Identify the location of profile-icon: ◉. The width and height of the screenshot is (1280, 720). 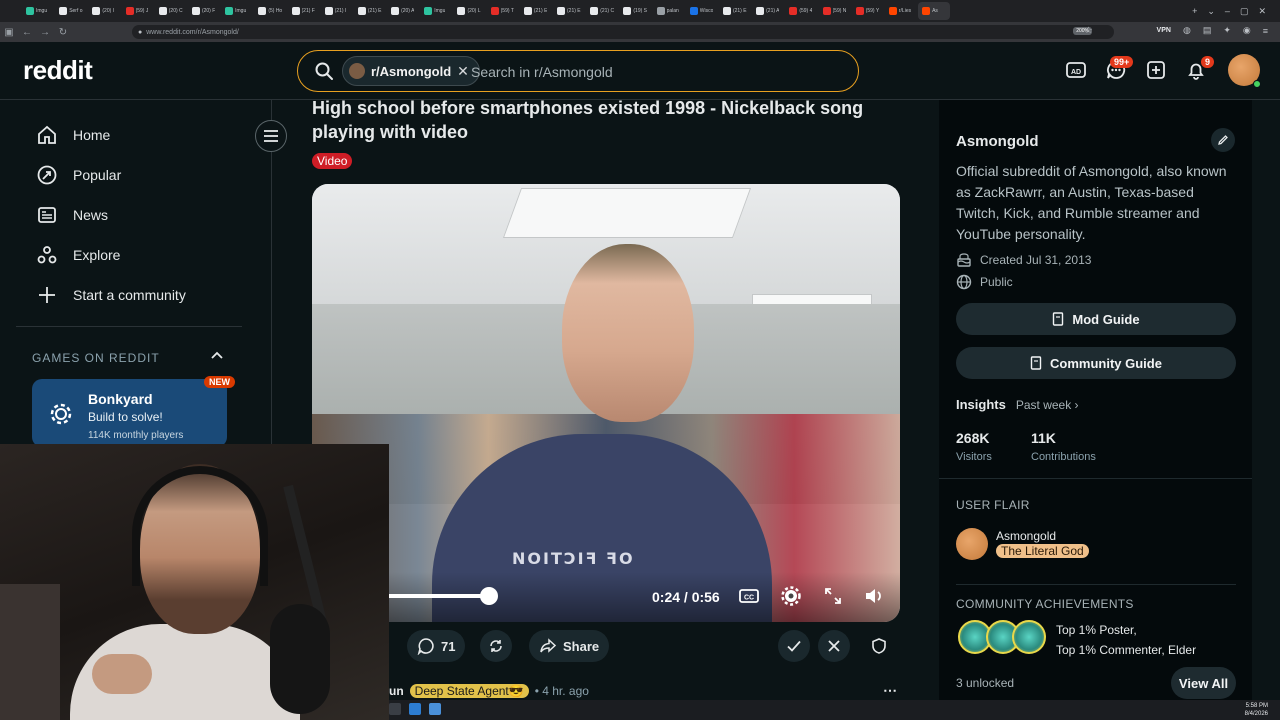
(1247, 30).